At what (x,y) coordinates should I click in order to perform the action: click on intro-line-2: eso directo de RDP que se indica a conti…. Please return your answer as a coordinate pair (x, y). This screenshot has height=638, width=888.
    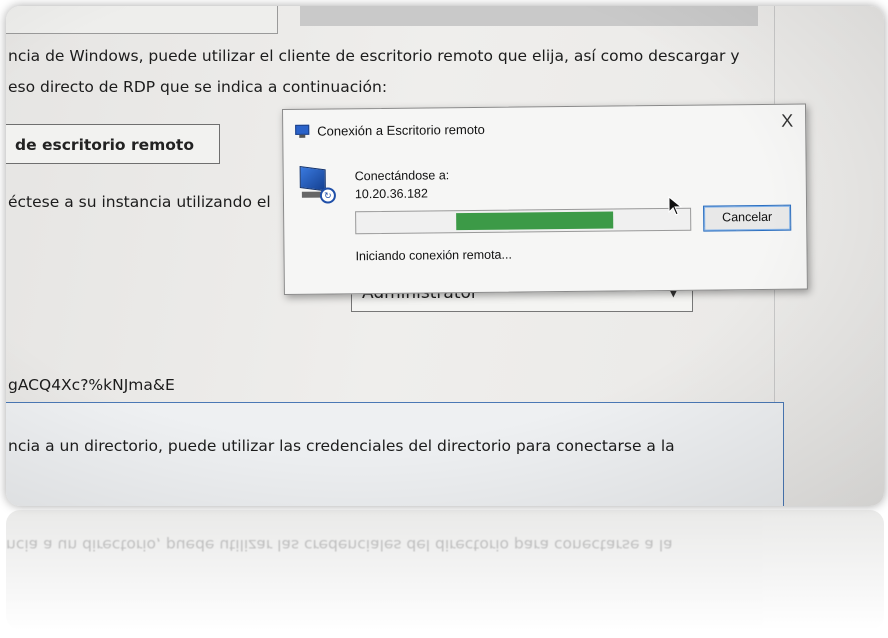
    Looking at the image, I should click on (198, 87).